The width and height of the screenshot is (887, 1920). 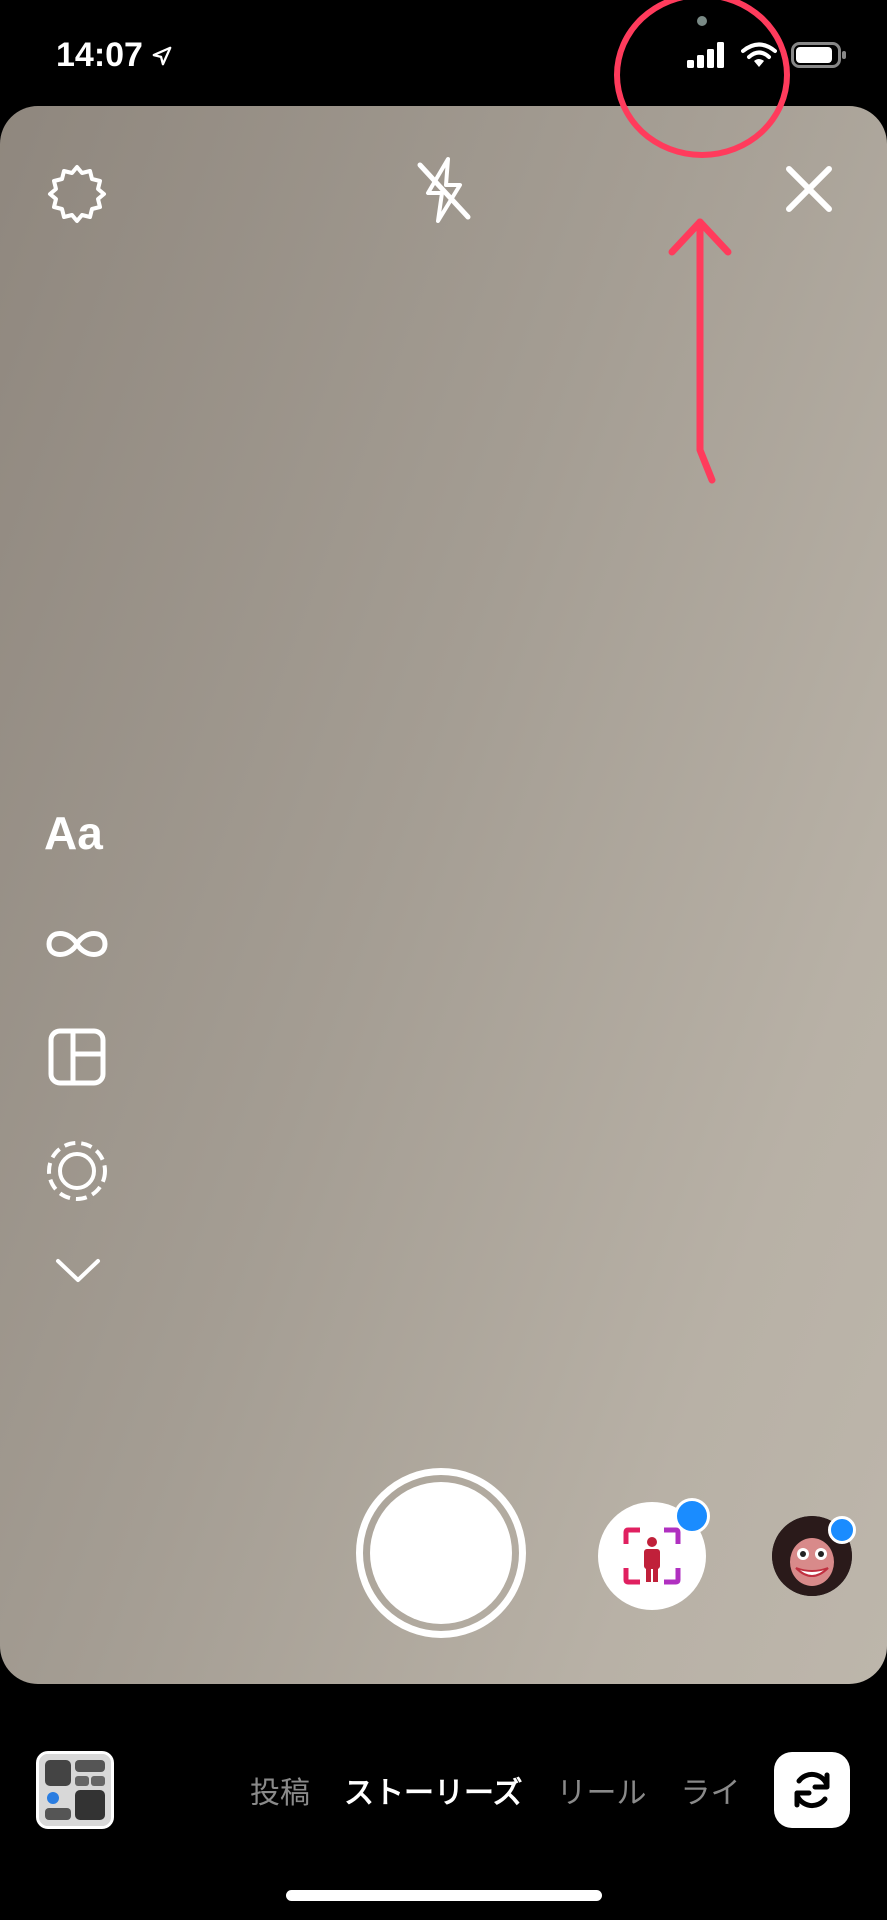 I want to click on flip-camera-button, so click(x=812, y=1790).